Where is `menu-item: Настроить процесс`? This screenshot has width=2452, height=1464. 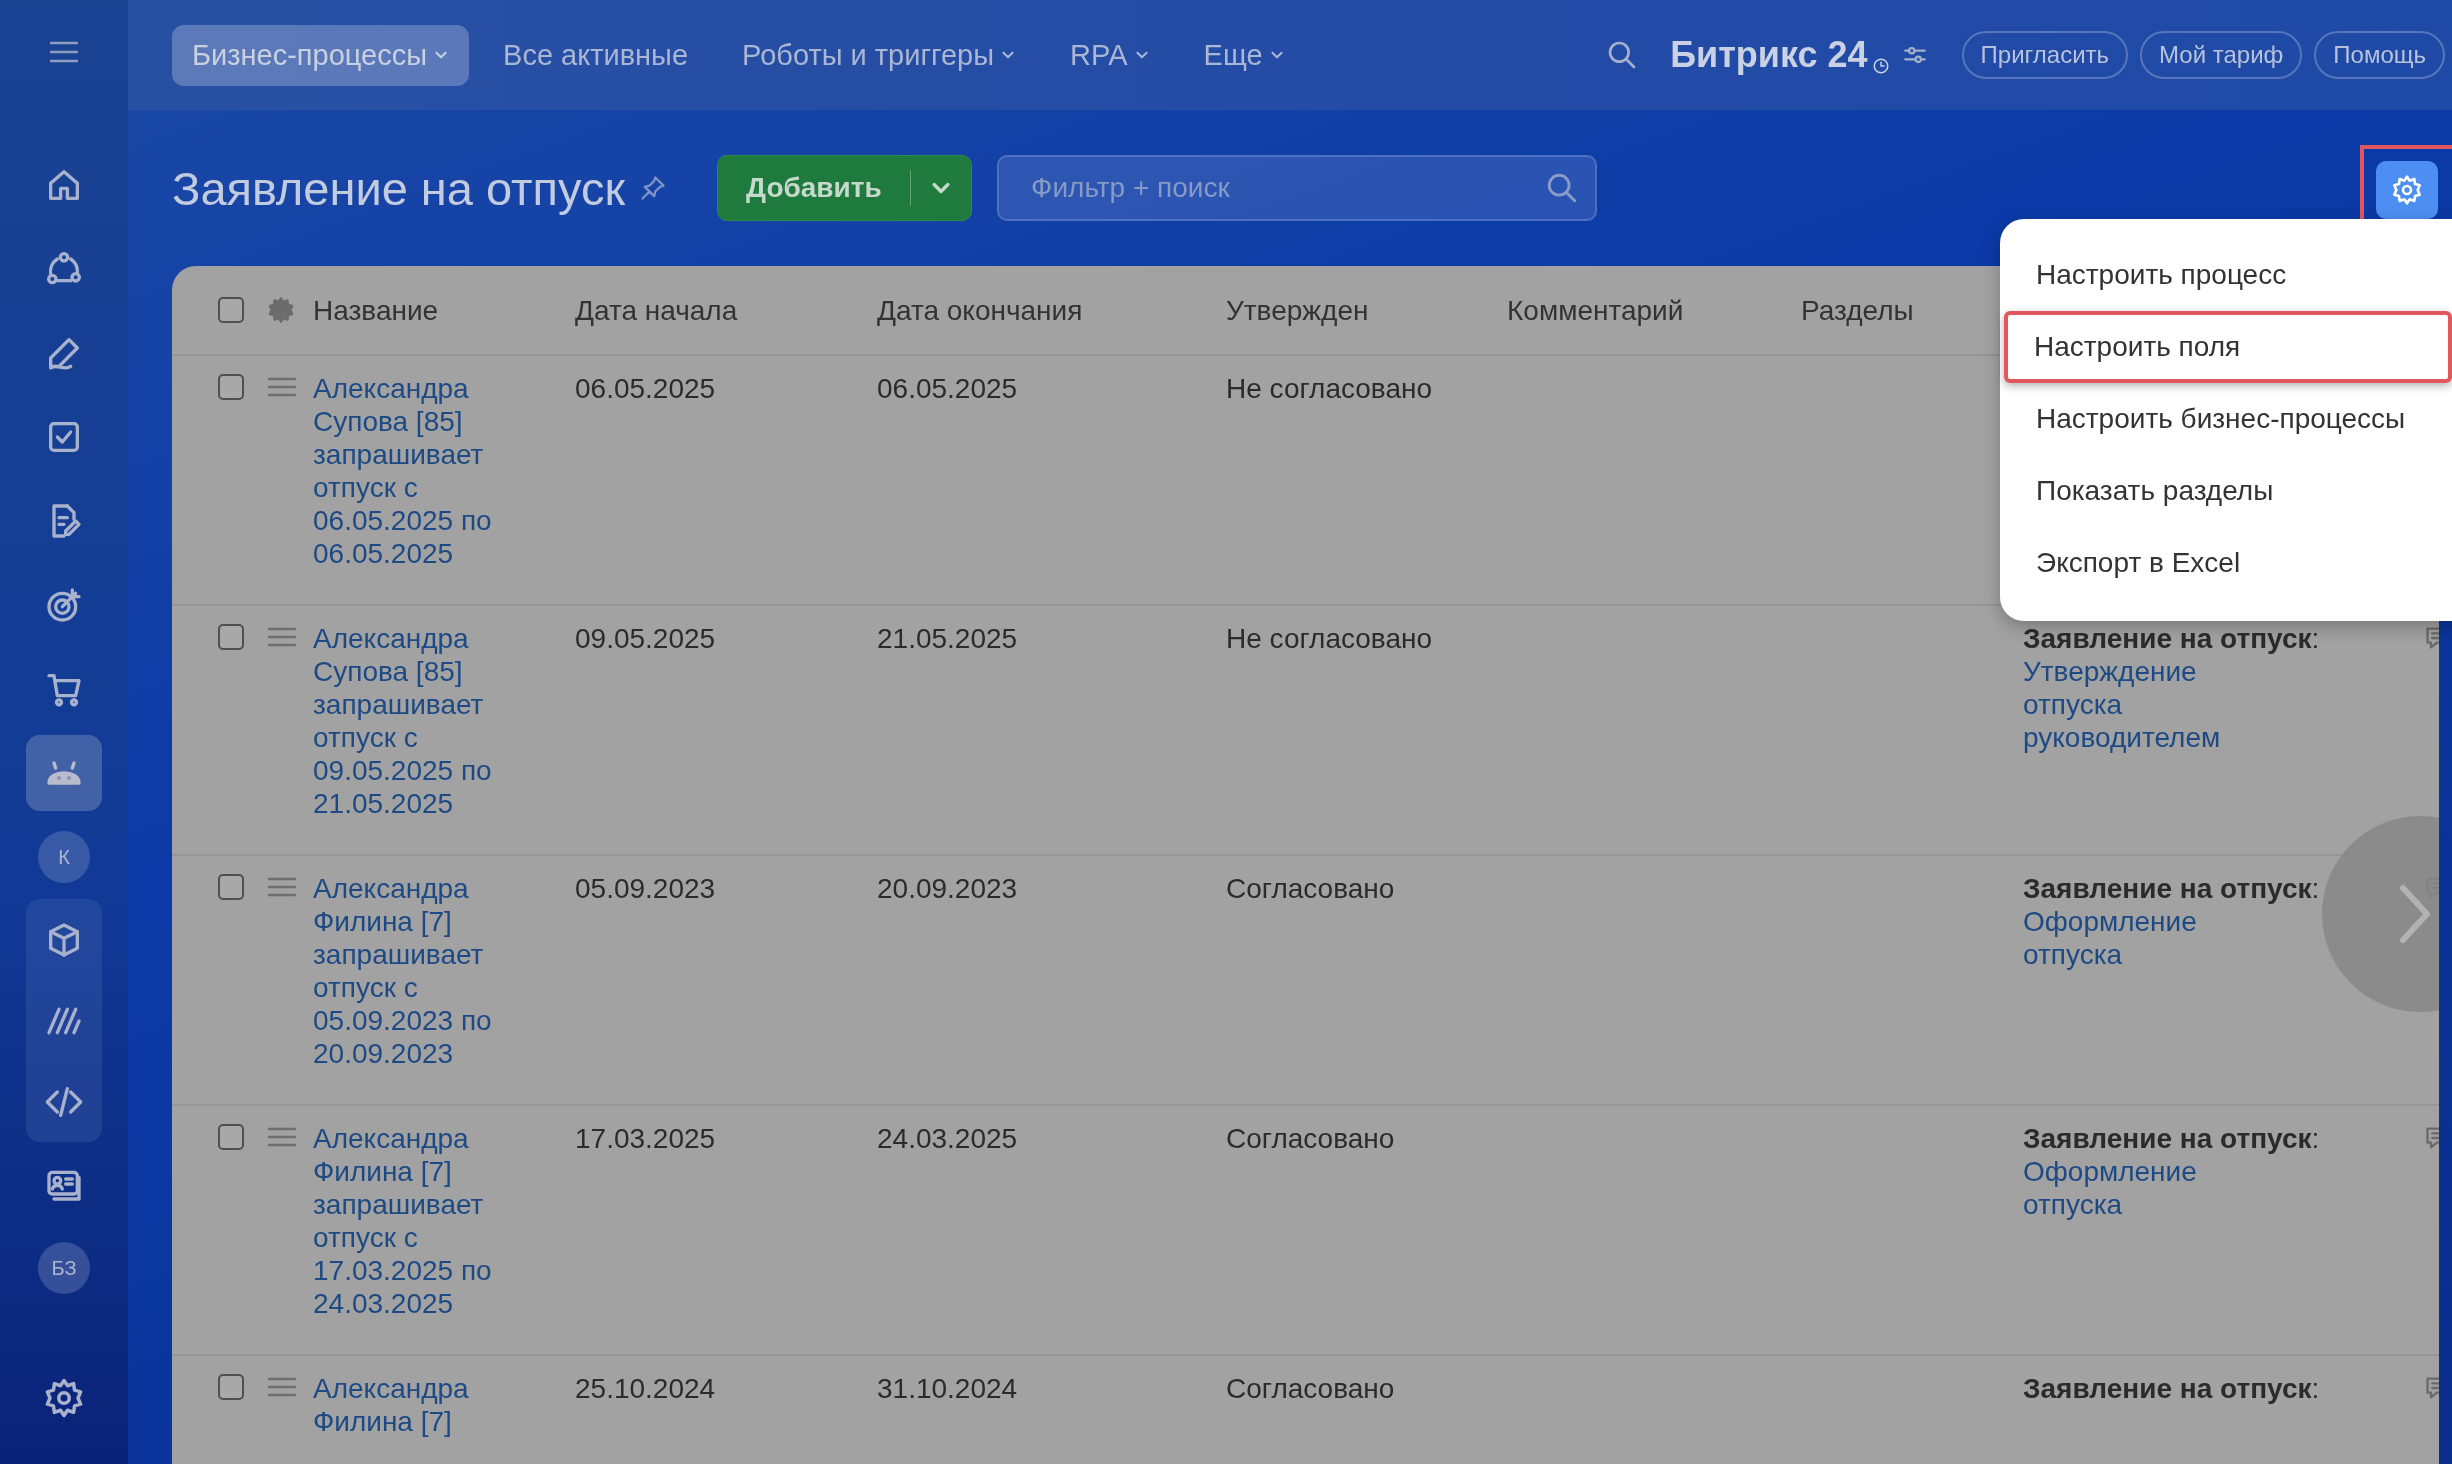 menu-item: Настроить процесс is located at coordinates (2228, 275).